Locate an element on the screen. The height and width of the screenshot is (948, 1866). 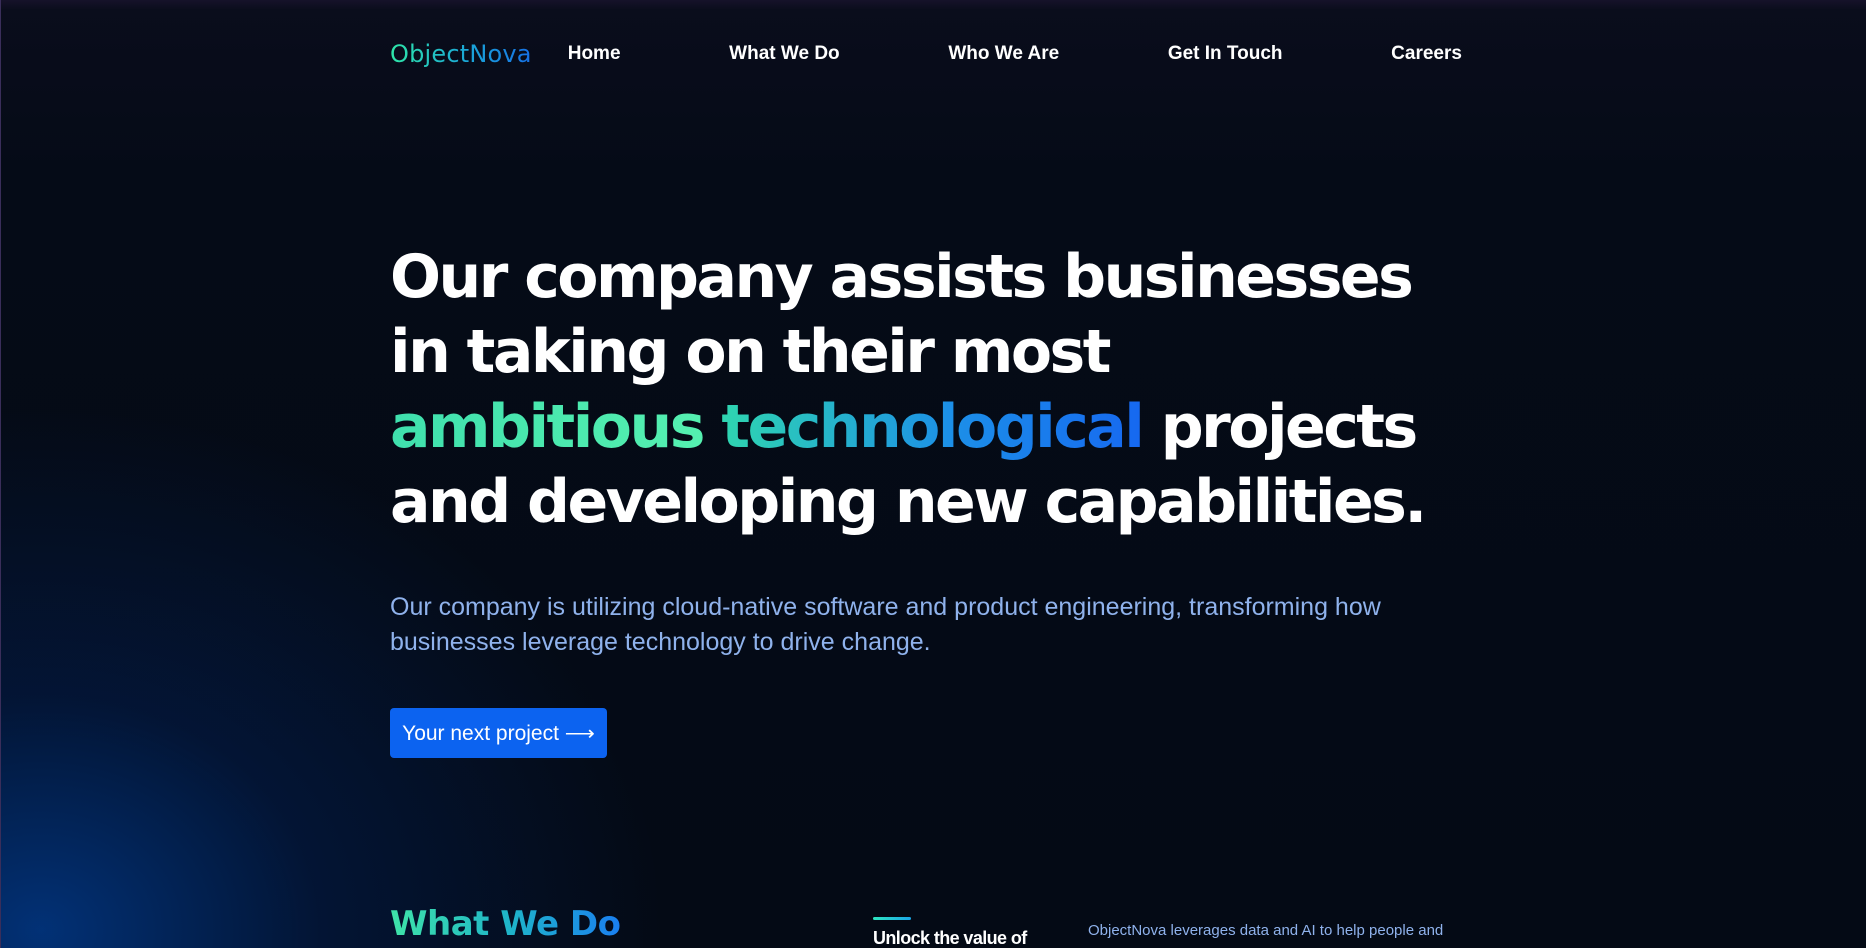
nav-link-who-we-are: Who We Are is located at coordinates (1003, 54).